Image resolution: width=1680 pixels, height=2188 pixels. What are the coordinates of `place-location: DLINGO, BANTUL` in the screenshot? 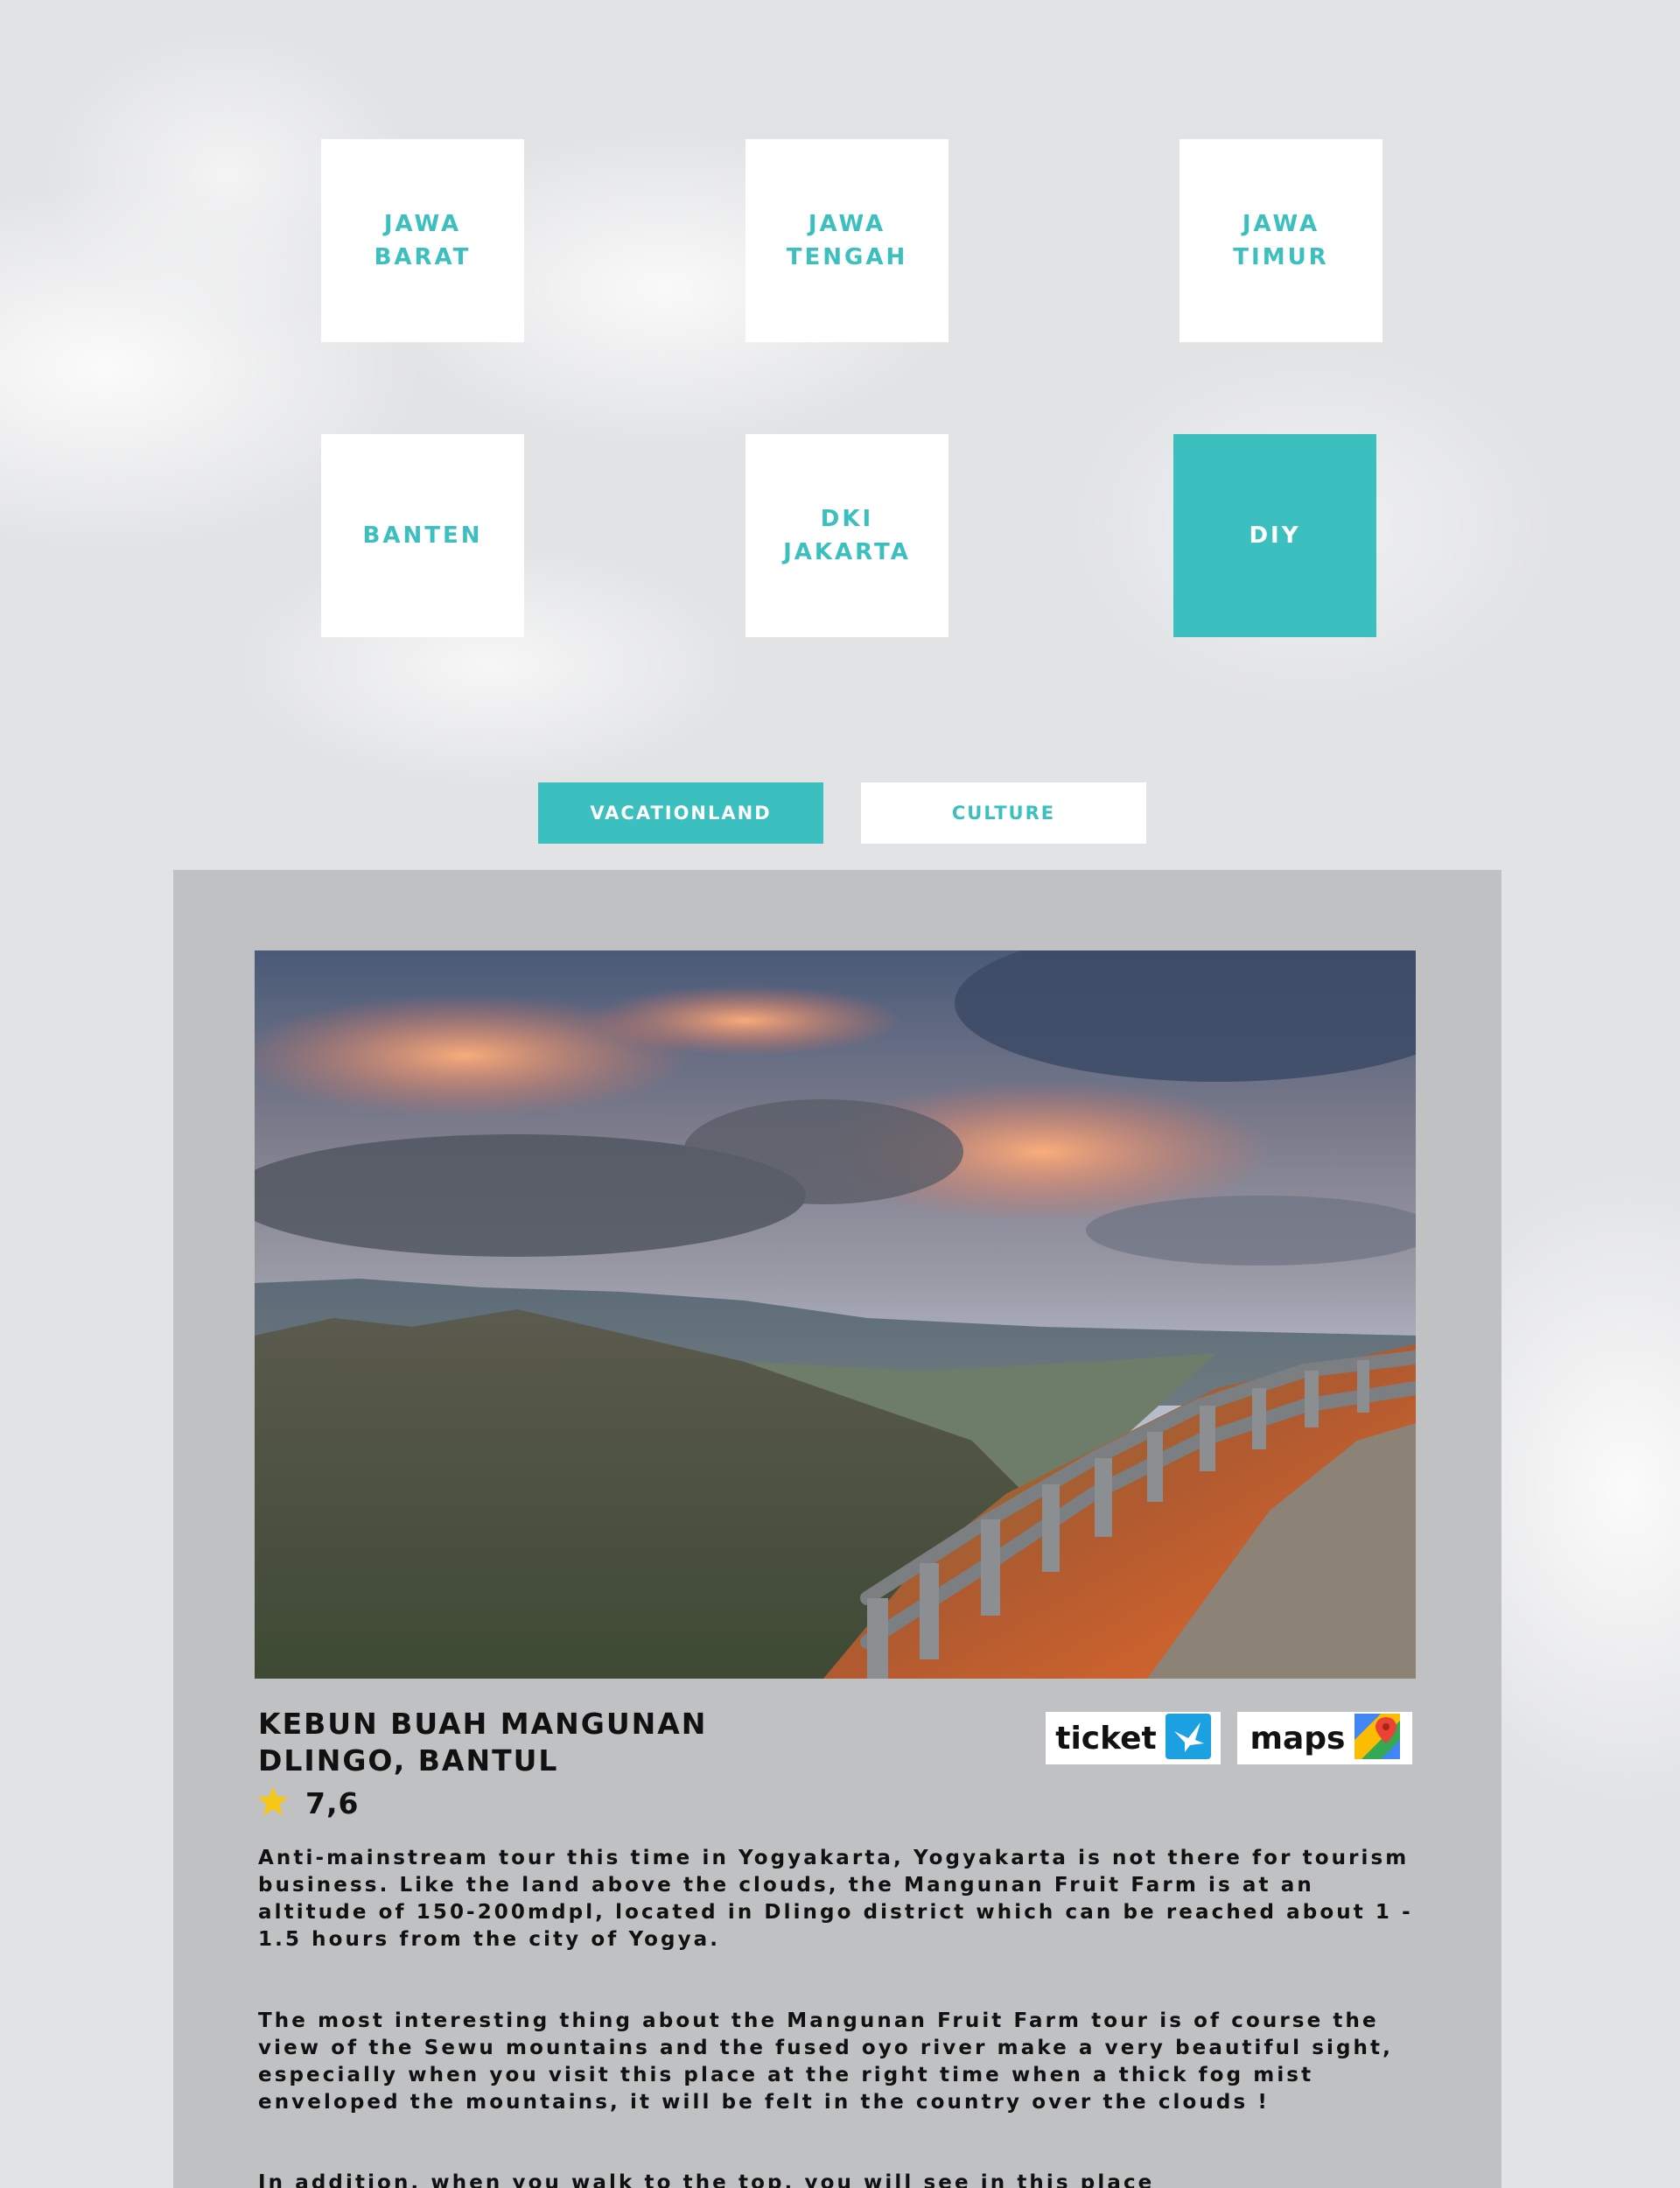 It's located at (408, 1761).